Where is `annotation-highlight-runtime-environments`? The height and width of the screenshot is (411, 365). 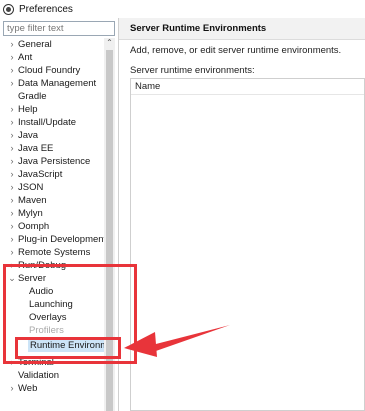
annotation-highlight-runtime-environments is located at coordinates (68, 348).